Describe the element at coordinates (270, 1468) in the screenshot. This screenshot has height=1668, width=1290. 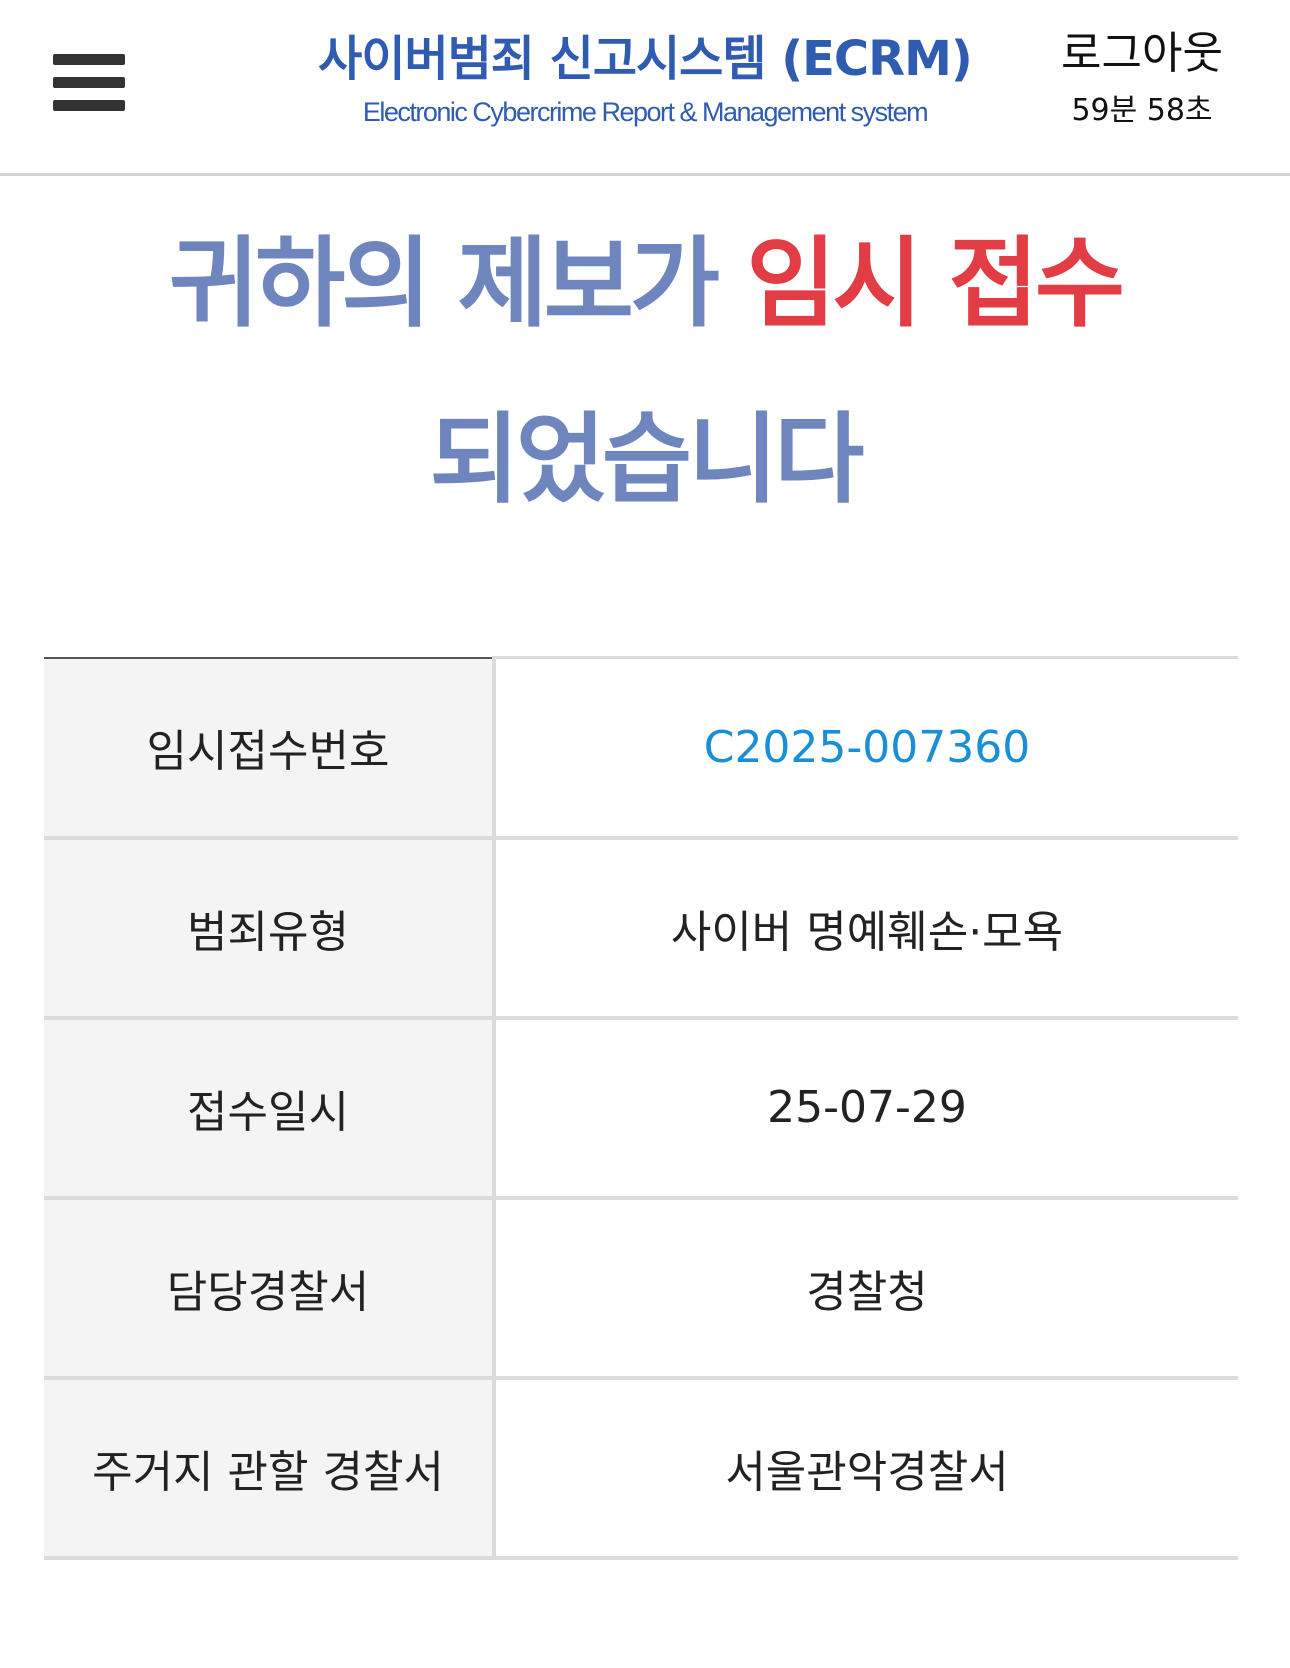
I see `local-police-label: 주거지 관할 경찰서` at that location.